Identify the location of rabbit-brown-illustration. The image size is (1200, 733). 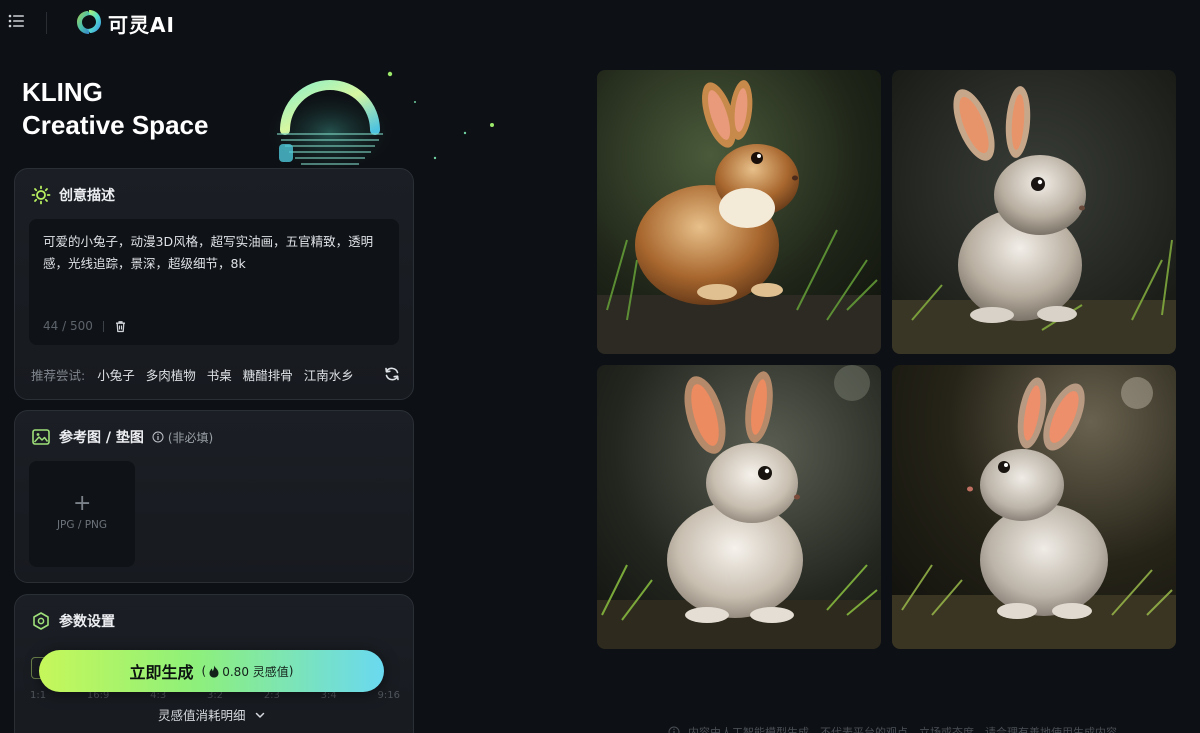
(739, 212).